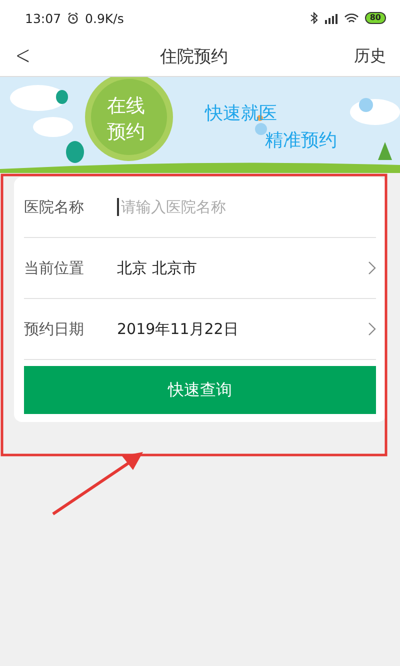  What do you see at coordinates (23, 56) in the screenshot?
I see `back-button: <` at bounding box center [23, 56].